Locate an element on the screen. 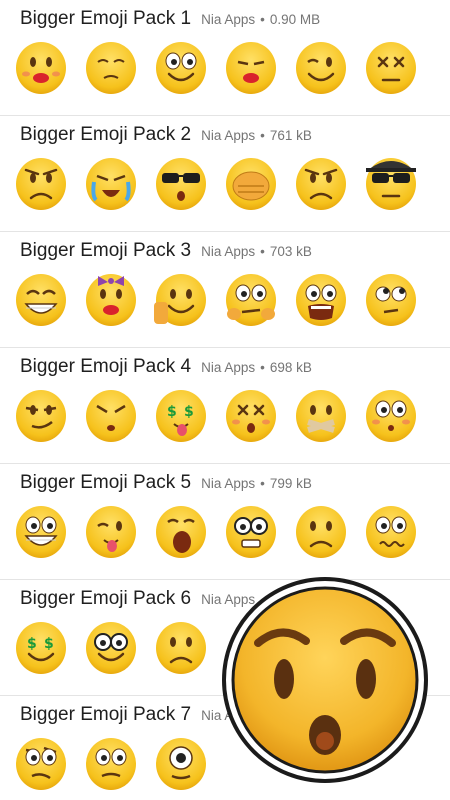 This screenshot has width=450, height=800. sticker-pack-row: Bigger Emoji Pack 1 Nia Apps • 0.90 MB is located at coordinates (225, 58).